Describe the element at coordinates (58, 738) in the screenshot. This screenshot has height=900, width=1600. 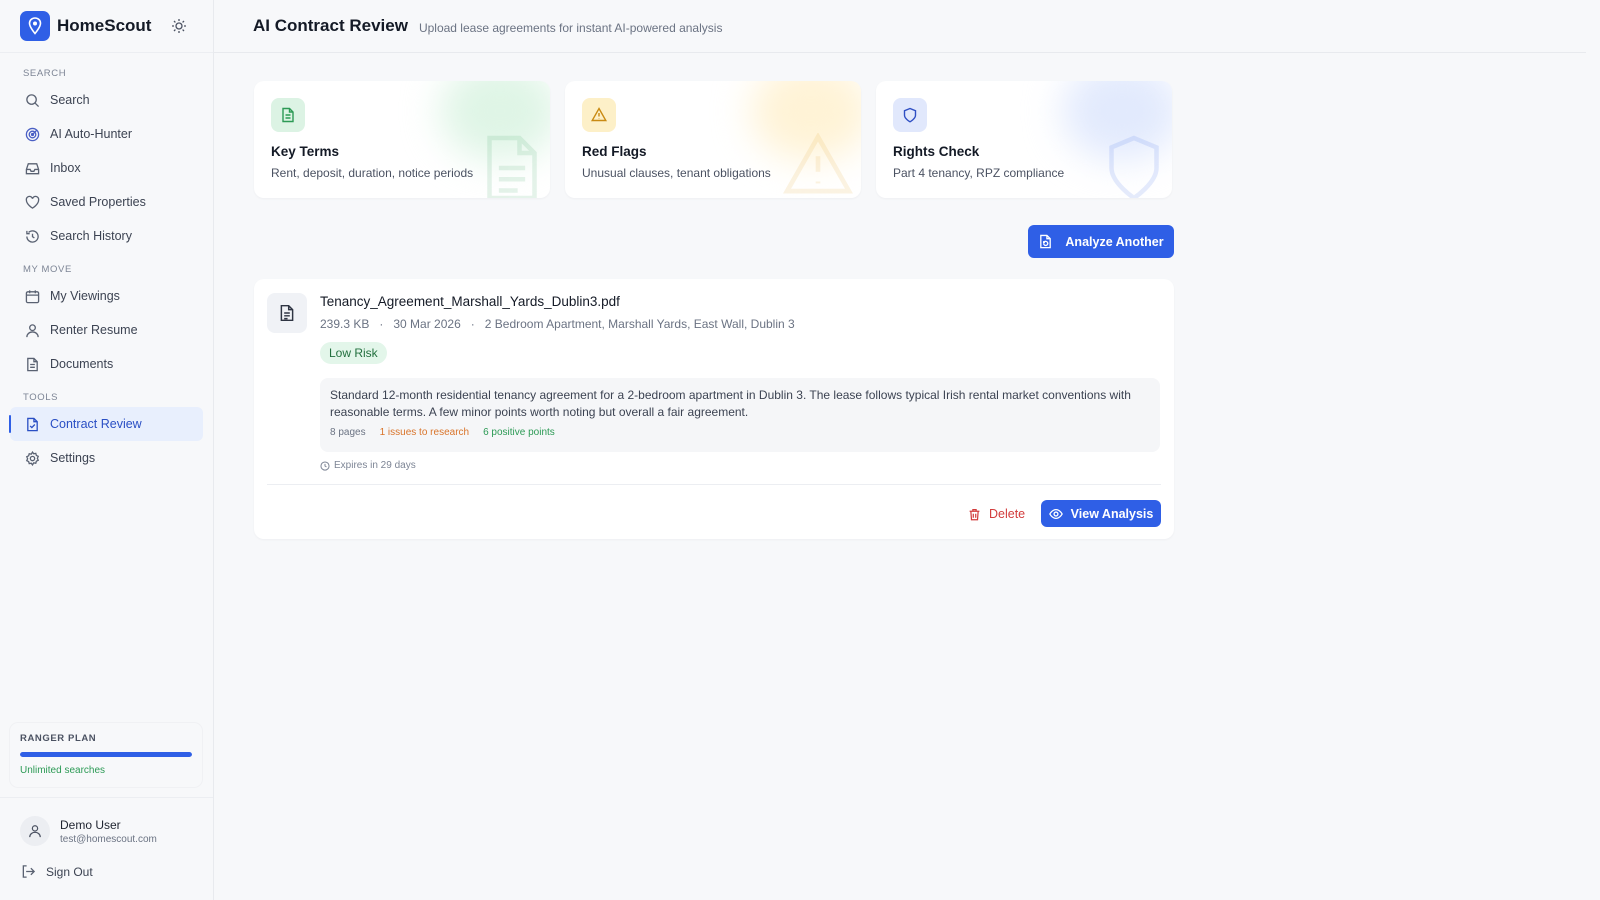
I see `plan-title: RANGER PLAN` at that location.